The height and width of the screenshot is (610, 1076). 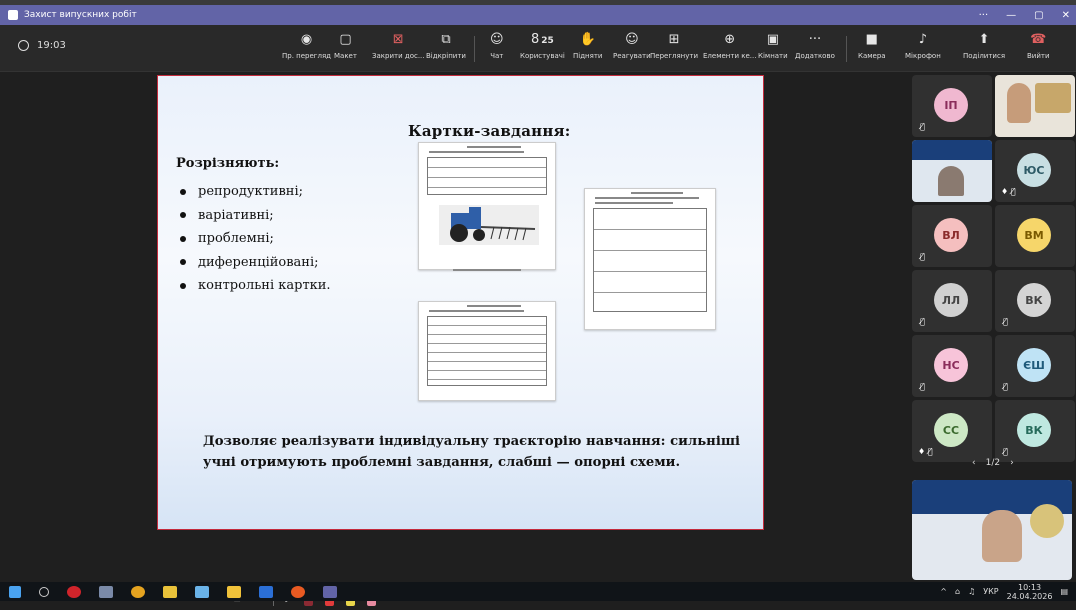 I want to click on toolbar-label: Камера, so click(x=872, y=56).